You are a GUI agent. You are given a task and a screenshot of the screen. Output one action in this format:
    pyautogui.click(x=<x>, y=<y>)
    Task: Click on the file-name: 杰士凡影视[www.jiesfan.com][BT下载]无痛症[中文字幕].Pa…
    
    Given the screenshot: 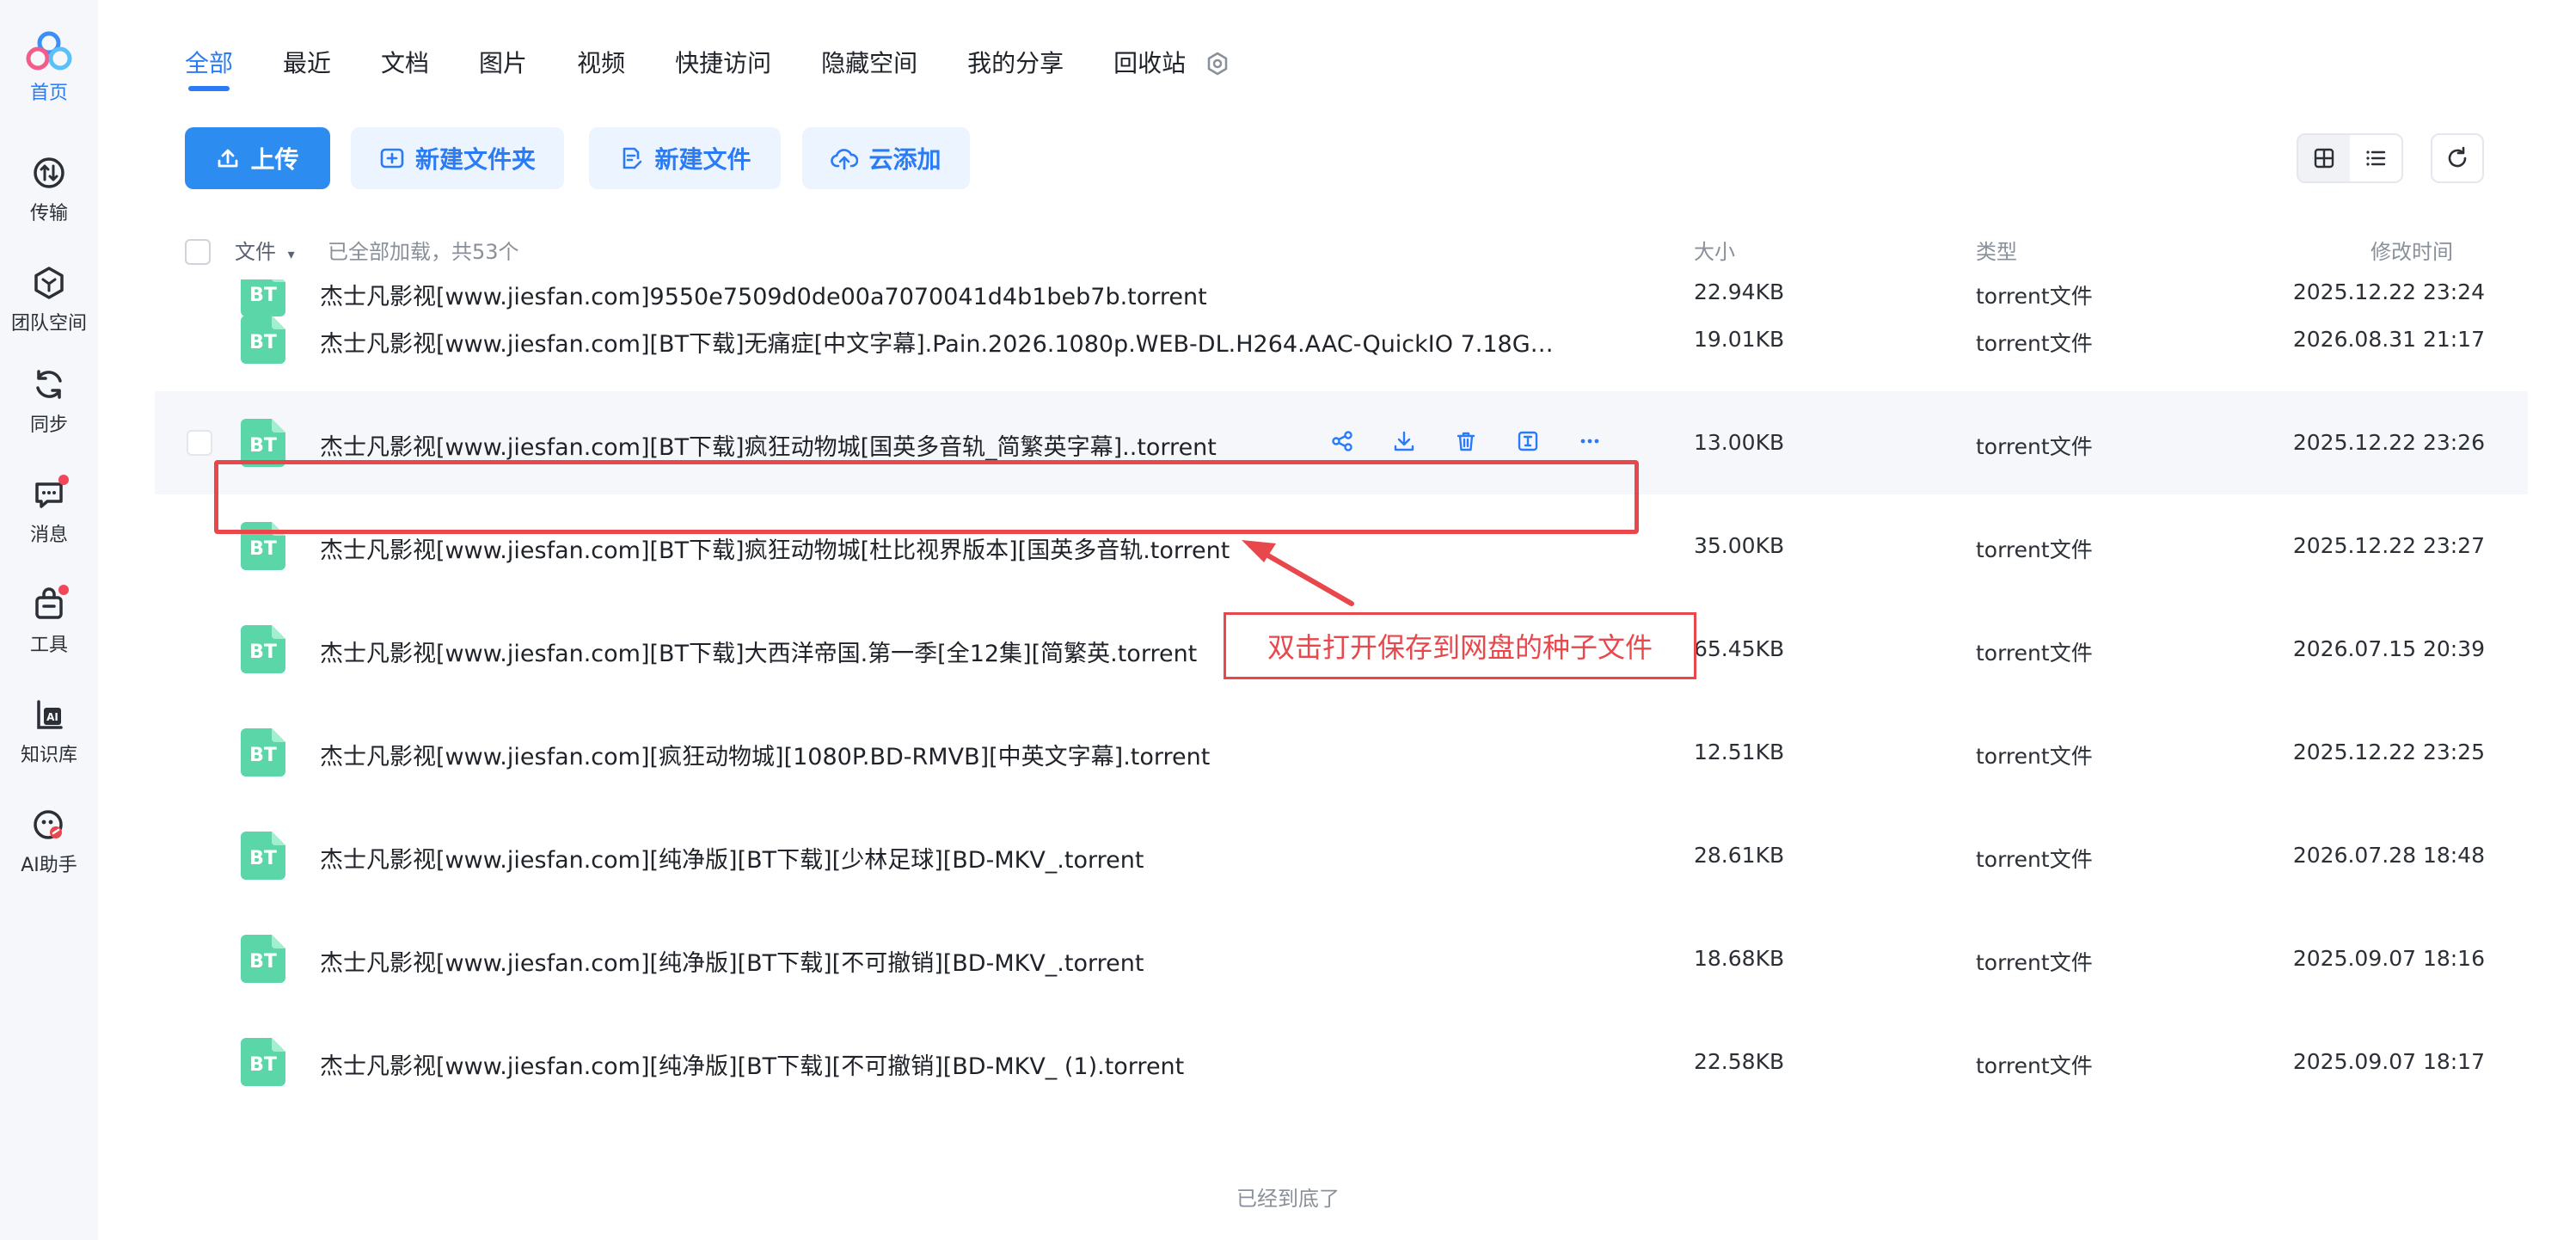 What is the action you would take?
    pyautogui.click(x=937, y=342)
    